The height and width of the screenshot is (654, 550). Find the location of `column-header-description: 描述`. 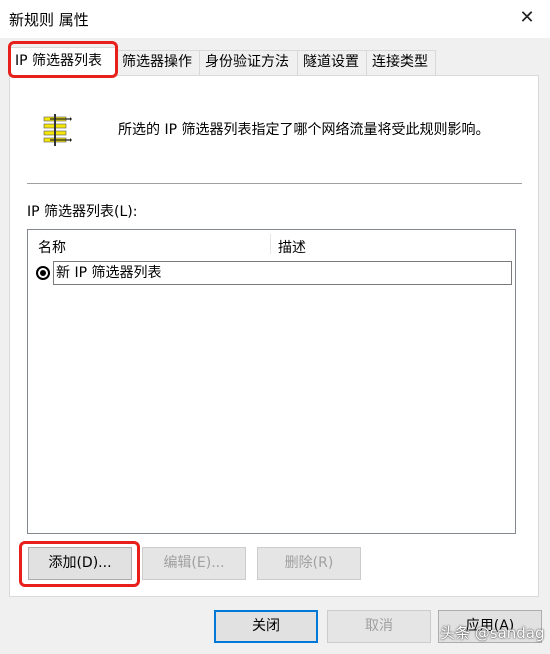

column-header-description: 描述 is located at coordinates (292, 247).